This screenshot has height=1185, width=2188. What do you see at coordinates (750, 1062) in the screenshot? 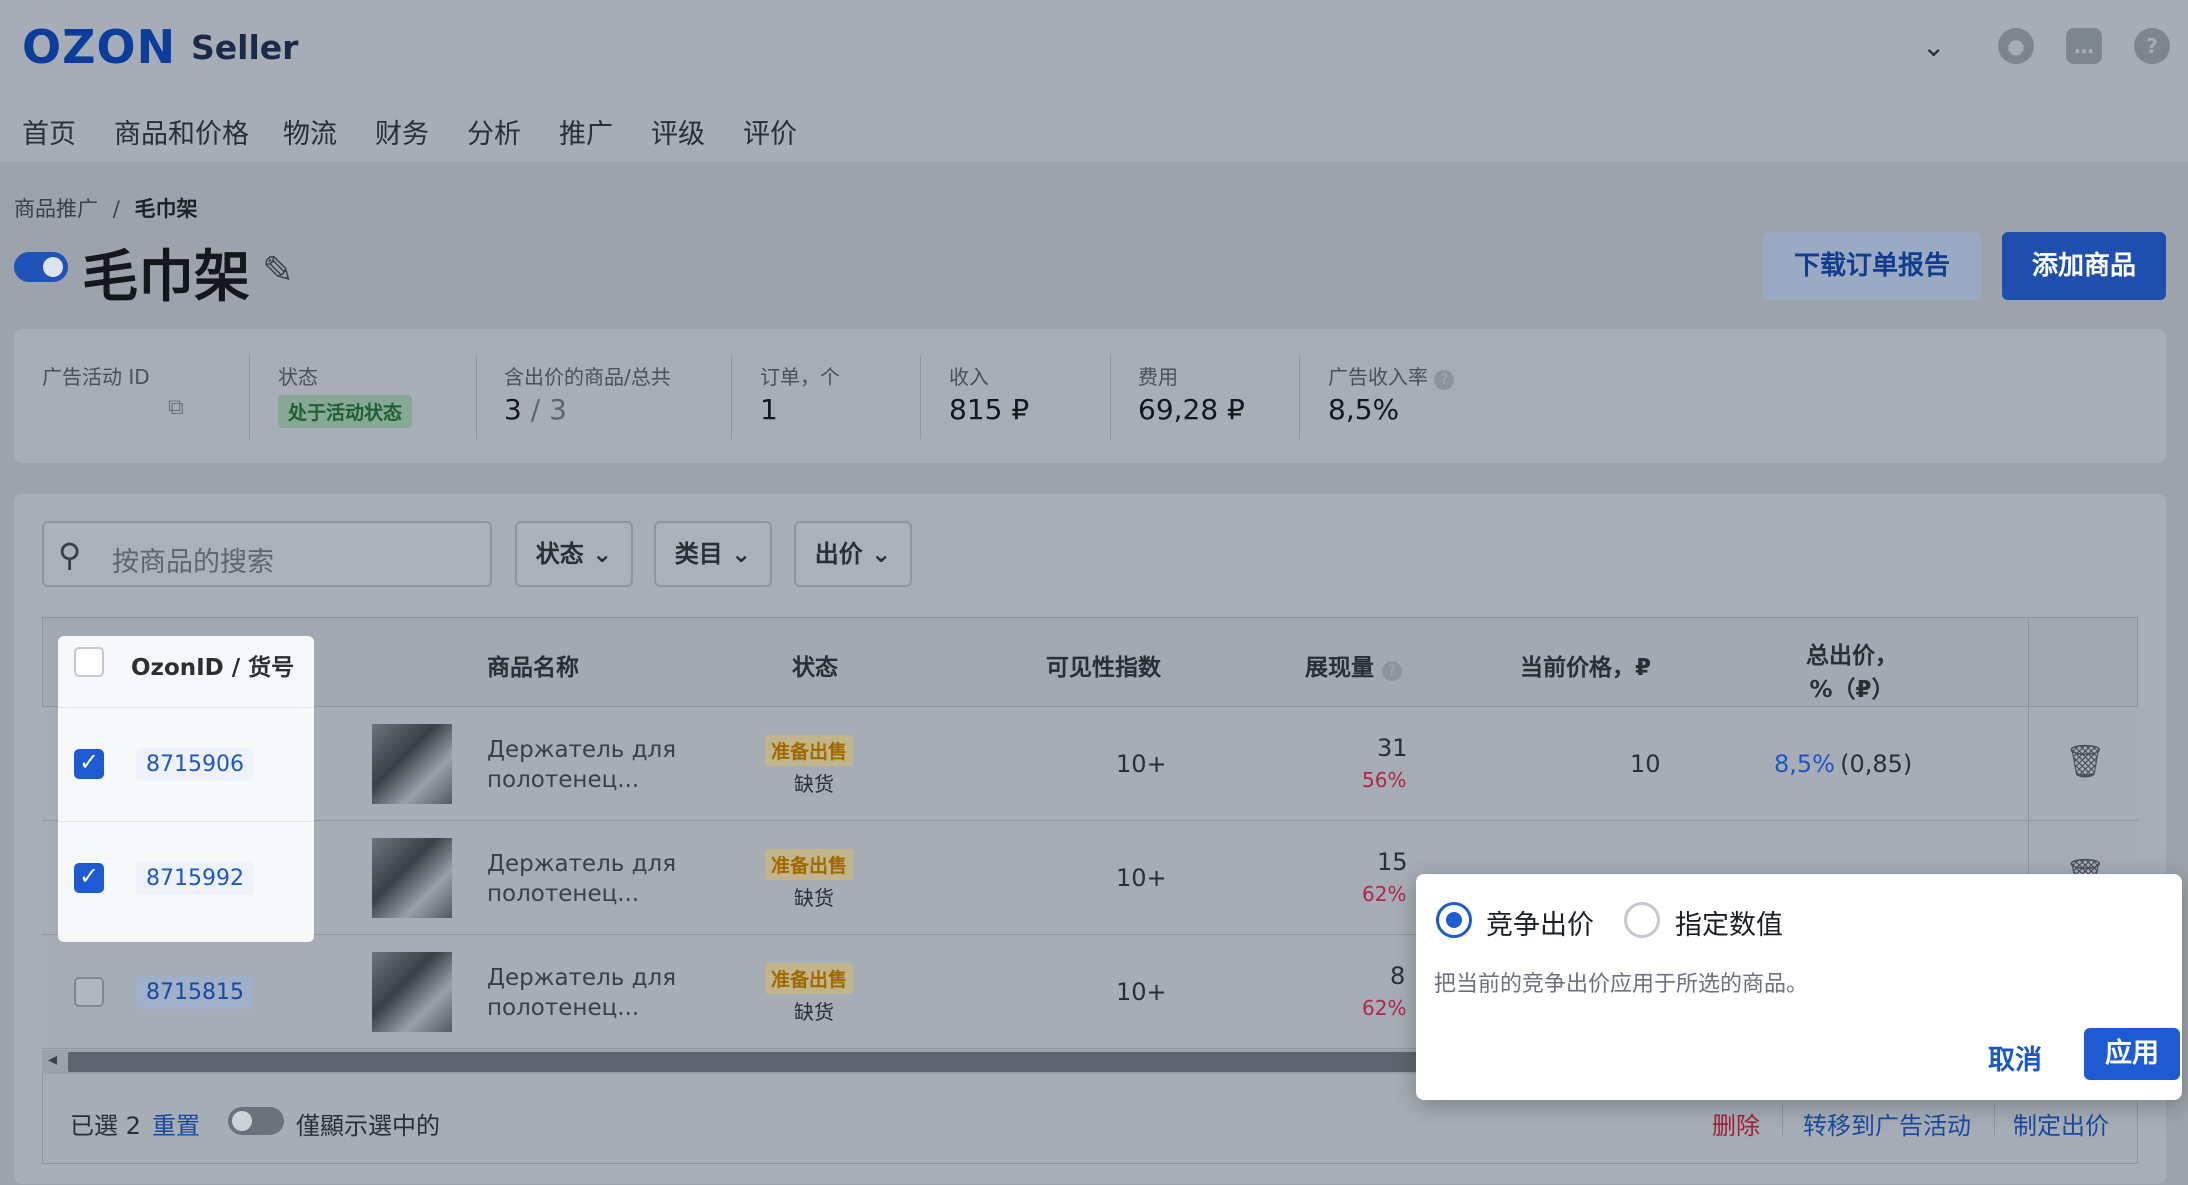
I see `horizontal-scrollbar` at bounding box center [750, 1062].